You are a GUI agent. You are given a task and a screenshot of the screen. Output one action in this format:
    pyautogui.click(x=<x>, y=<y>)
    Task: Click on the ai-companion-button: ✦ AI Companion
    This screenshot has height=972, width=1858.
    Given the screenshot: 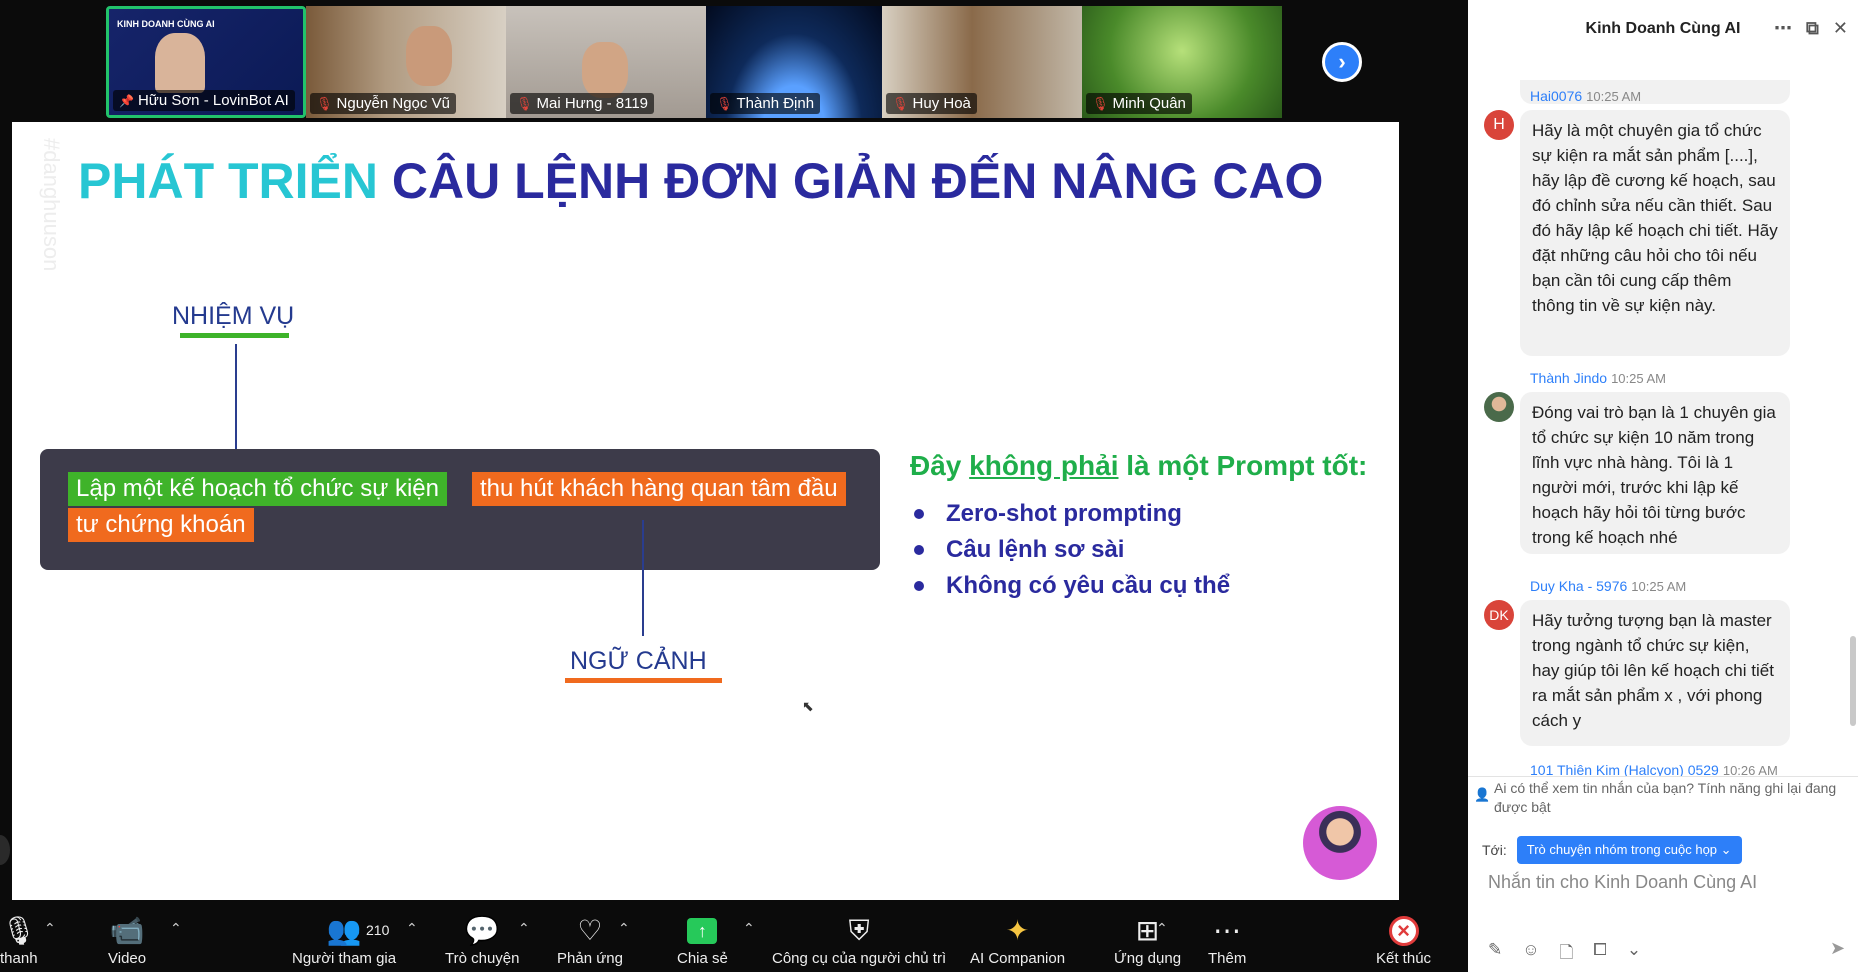 What is the action you would take?
    pyautogui.click(x=1017, y=940)
    